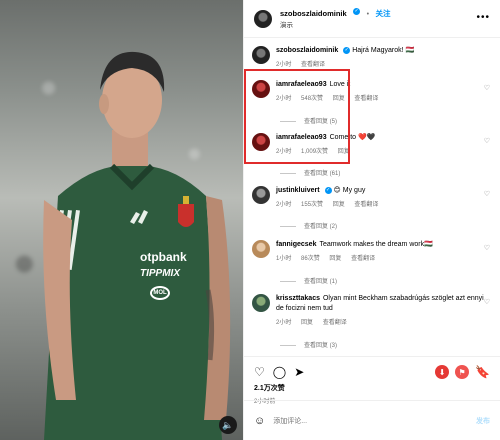 The image size is (500, 440). I want to click on download-icon: ⬇, so click(442, 372).